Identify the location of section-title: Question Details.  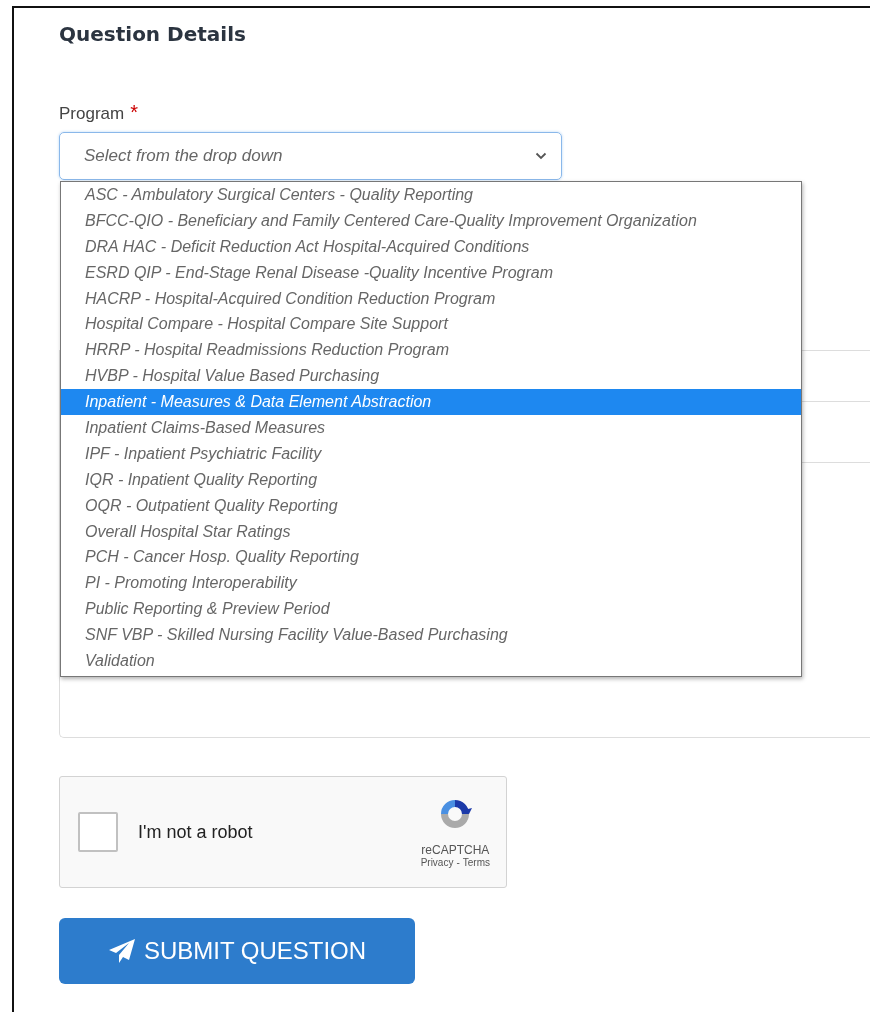
(153, 34).